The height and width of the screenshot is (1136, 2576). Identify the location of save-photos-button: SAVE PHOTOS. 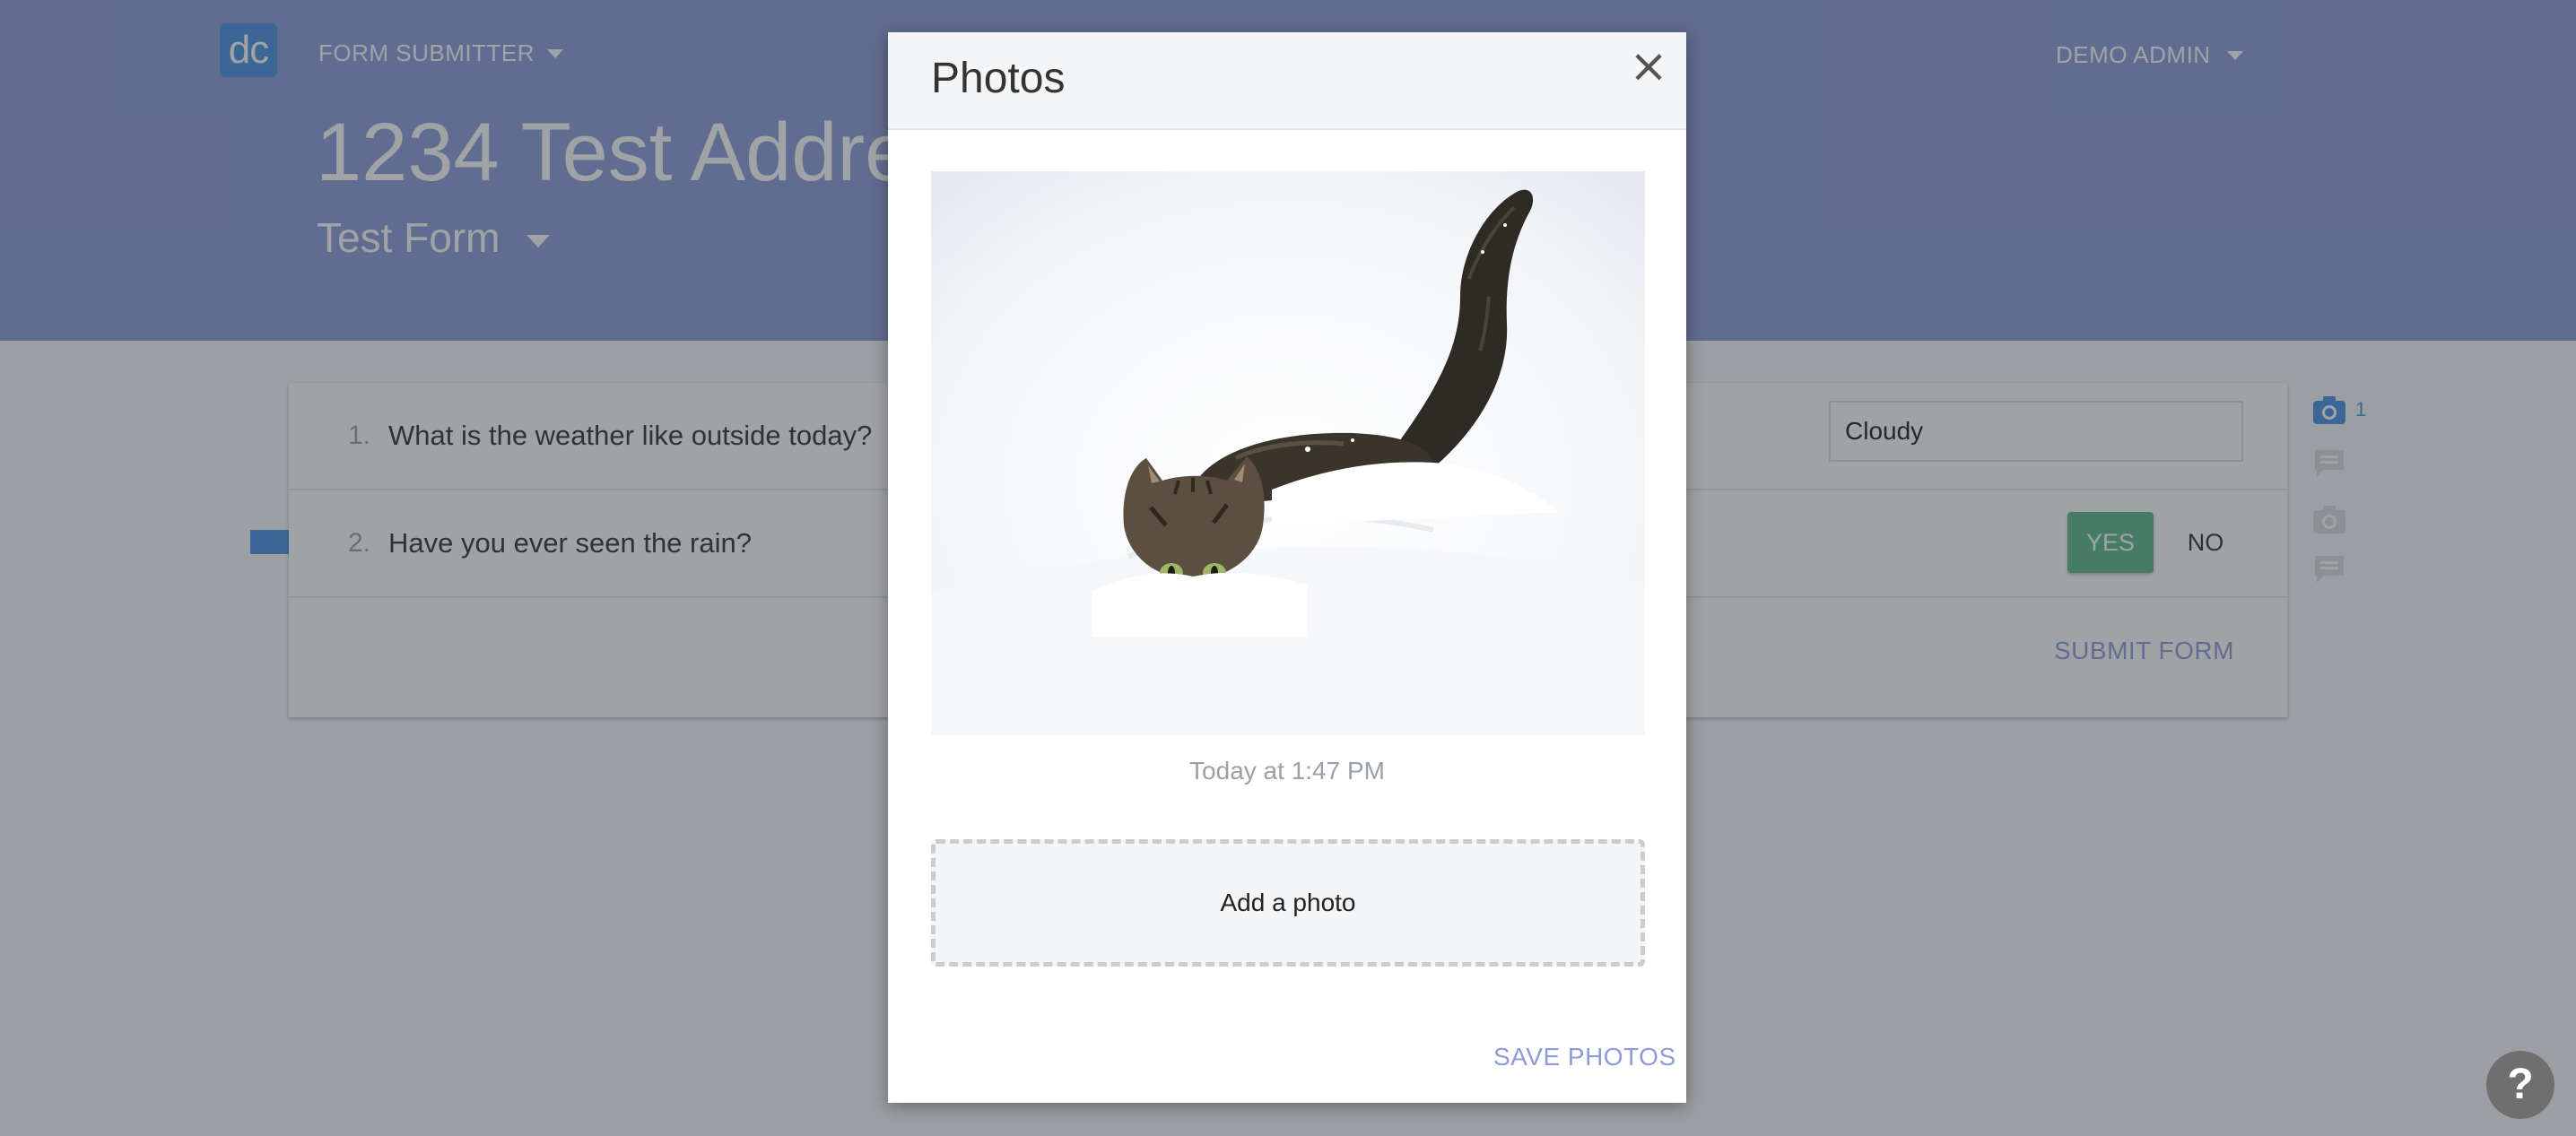
(1584, 1057).